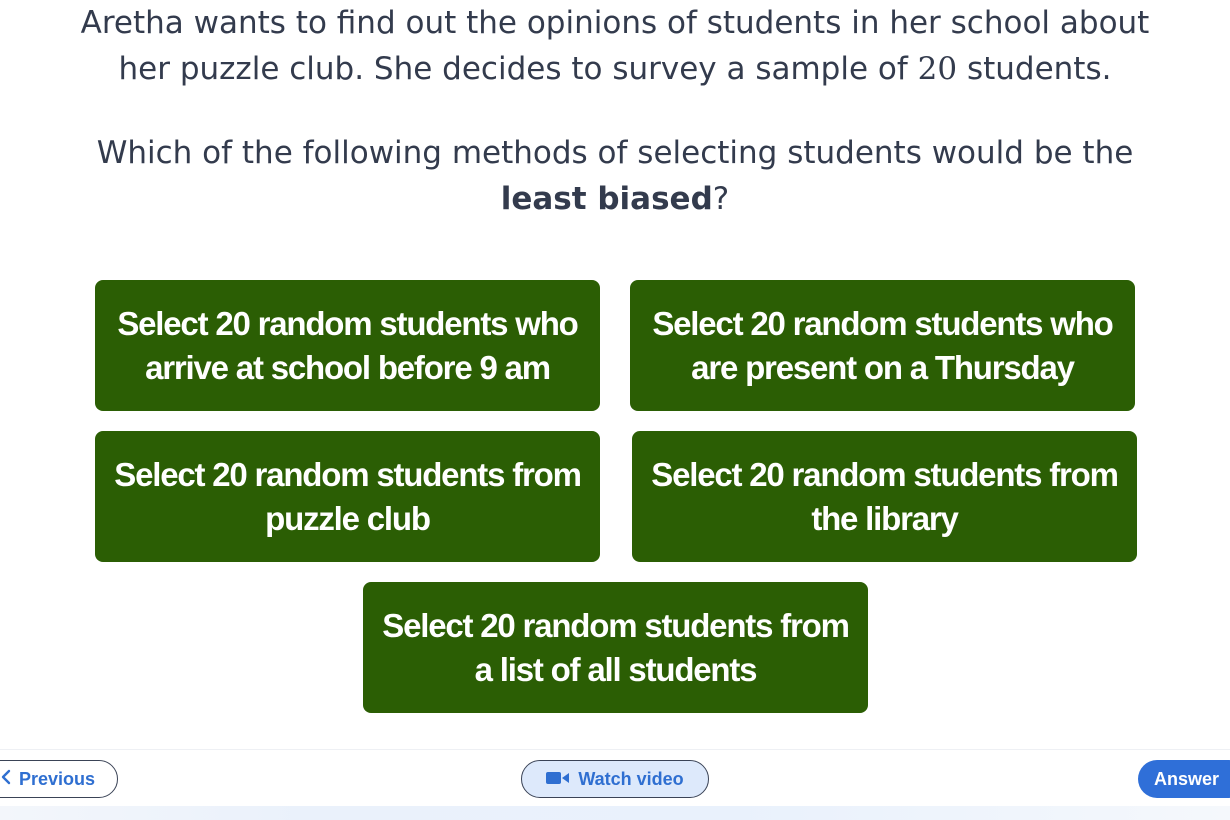 The height and width of the screenshot is (820, 1230). What do you see at coordinates (883, 367) in the screenshot?
I see `option-line-2: are present on a Thursday` at bounding box center [883, 367].